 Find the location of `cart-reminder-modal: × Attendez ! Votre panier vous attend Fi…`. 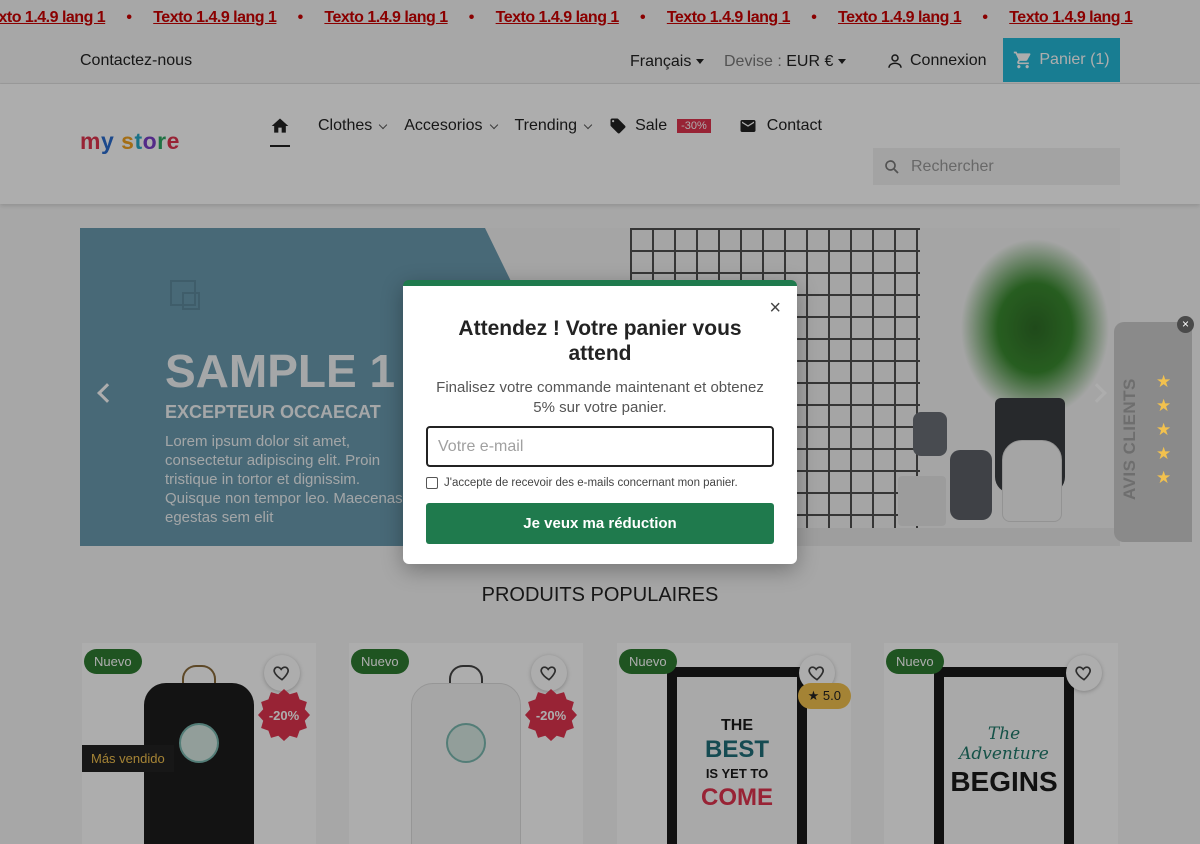

cart-reminder-modal: × Attendez ! Votre panier vous attend Fi… is located at coordinates (600, 422).